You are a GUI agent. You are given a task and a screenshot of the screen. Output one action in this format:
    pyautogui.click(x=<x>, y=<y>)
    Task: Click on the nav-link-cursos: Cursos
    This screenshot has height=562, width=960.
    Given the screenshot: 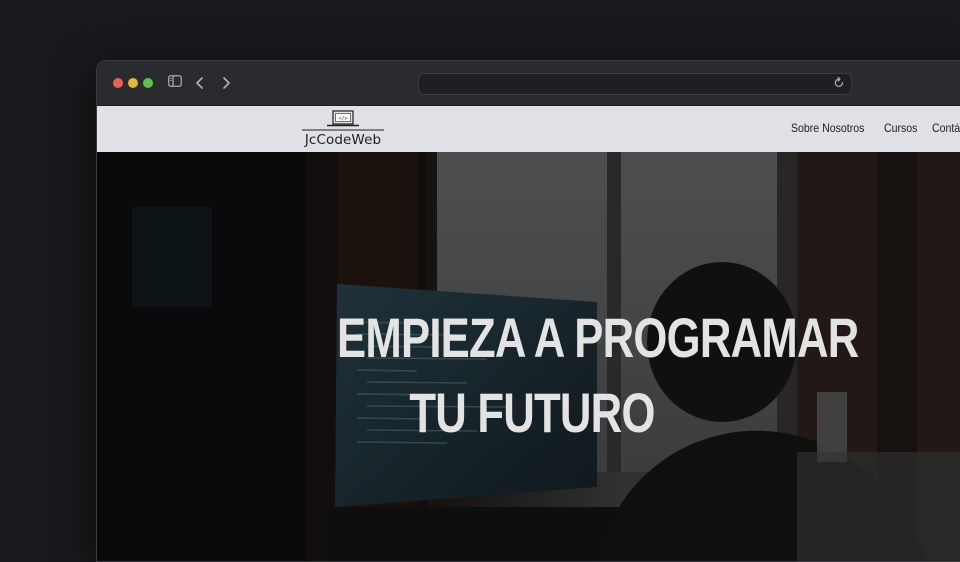 What is the action you would take?
    pyautogui.click(x=900, y=128)
    